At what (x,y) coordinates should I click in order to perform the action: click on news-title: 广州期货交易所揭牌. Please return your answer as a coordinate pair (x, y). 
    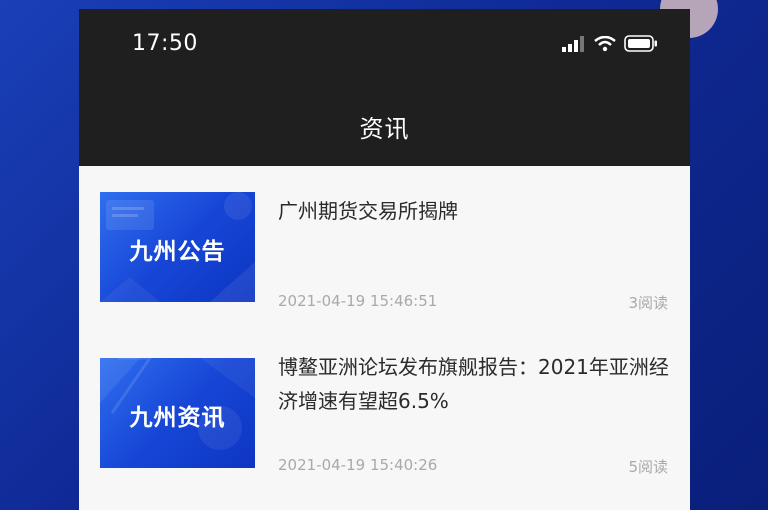
    Looking at the image, I should click on (474, 211).